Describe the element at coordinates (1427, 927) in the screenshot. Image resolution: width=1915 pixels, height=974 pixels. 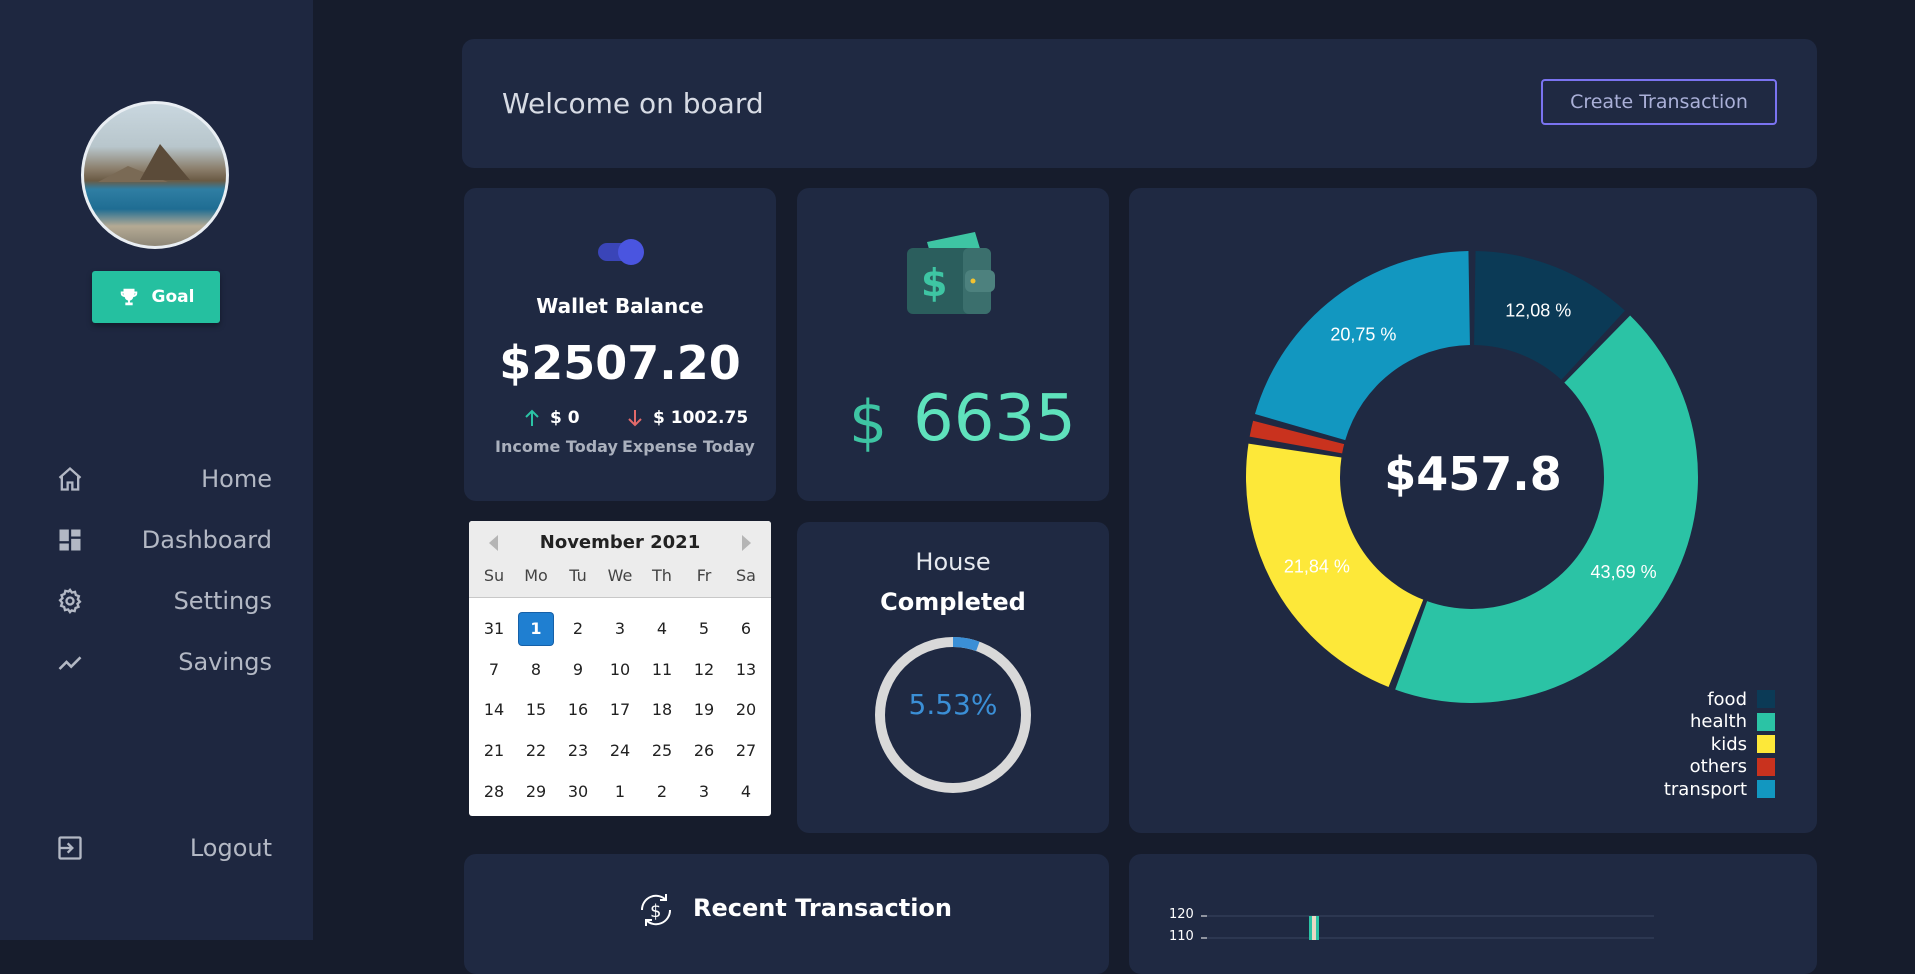
I see `bar-chart` at that location.